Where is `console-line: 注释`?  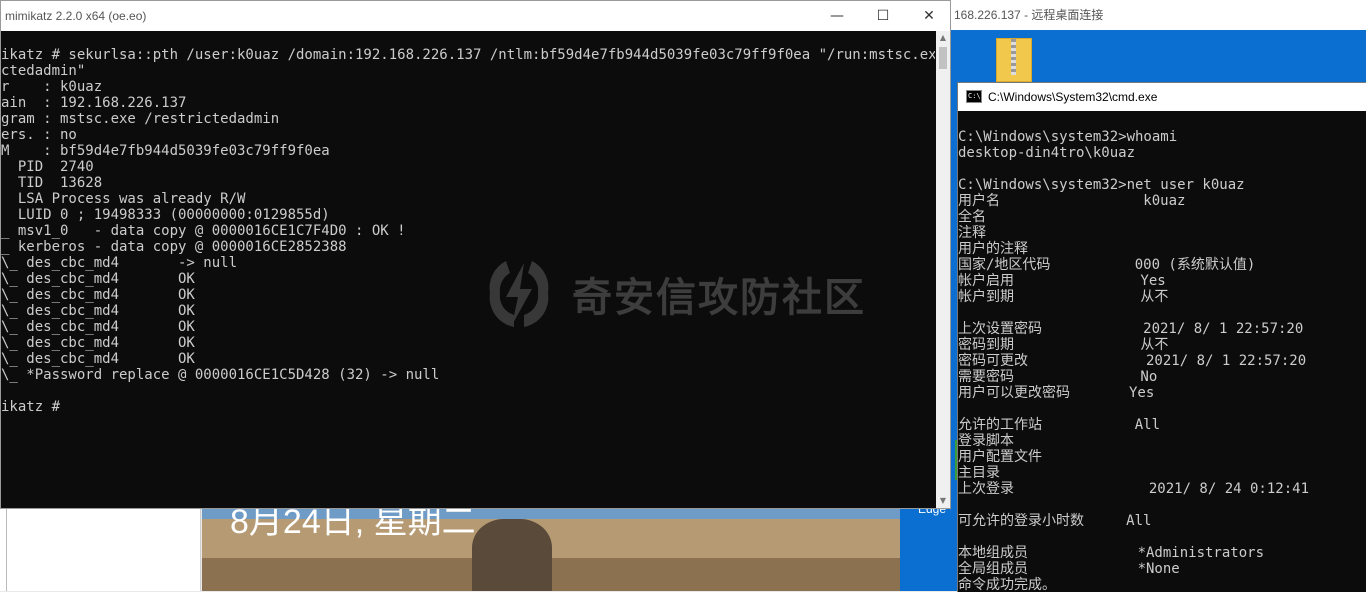 console-line: 注释 is located at coordinates (972, 233).